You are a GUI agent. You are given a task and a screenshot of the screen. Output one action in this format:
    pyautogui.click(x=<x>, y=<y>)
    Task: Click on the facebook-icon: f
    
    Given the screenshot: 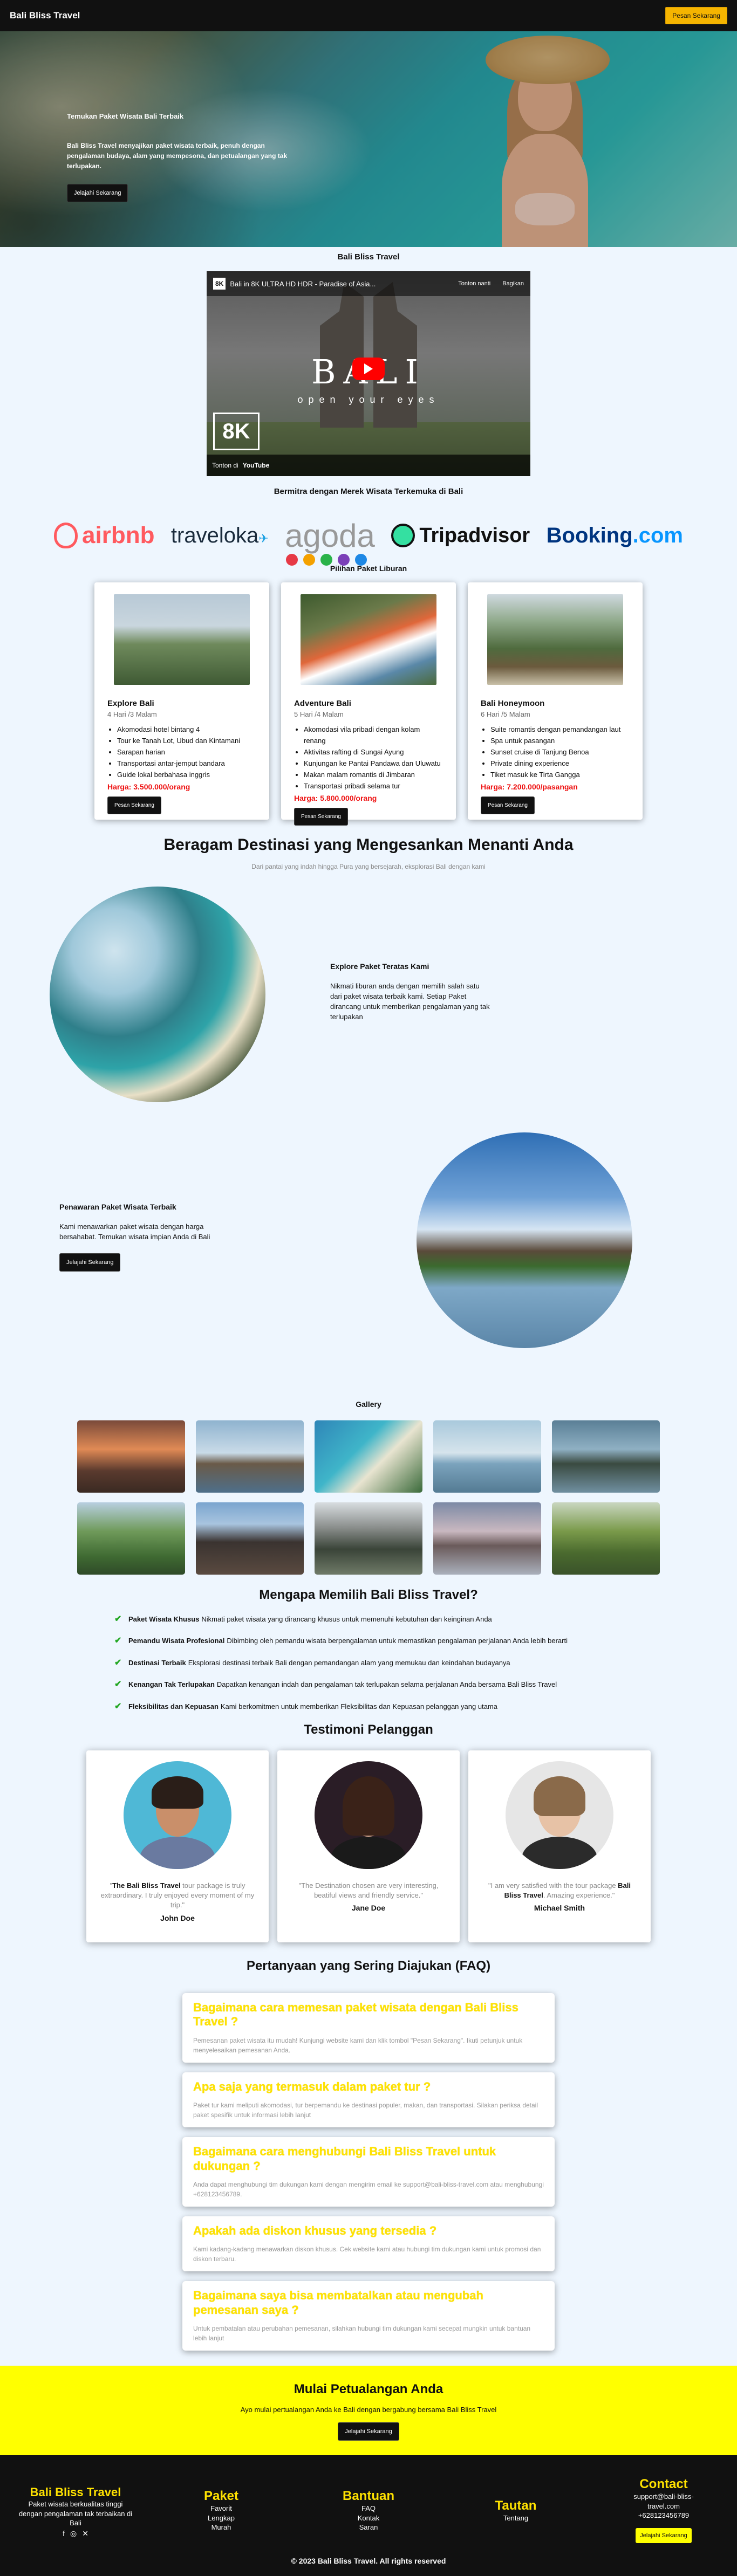 What is the action you would take?
    pyautogui.click(x=64, y=2533)
    